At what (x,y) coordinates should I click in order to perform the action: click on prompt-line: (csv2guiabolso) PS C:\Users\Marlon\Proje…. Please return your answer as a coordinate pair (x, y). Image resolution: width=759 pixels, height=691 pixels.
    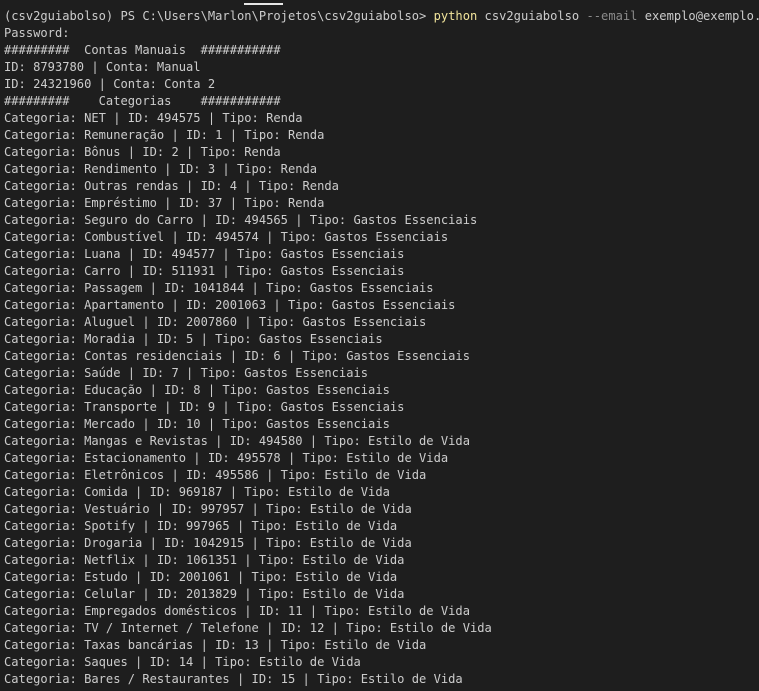
    Looking at the image, I should click on (381, 16).